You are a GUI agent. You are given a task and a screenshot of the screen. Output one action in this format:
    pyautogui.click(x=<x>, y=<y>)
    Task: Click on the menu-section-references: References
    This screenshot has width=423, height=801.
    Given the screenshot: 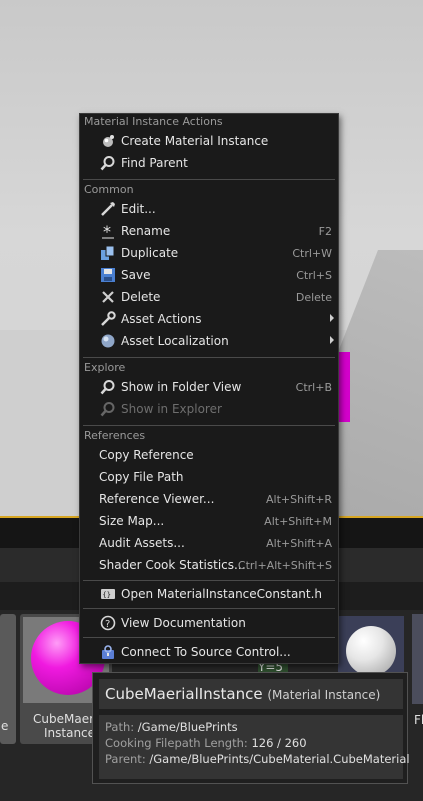 What is the action you would take?
    pyautogui.click(x=115, y=435)
    